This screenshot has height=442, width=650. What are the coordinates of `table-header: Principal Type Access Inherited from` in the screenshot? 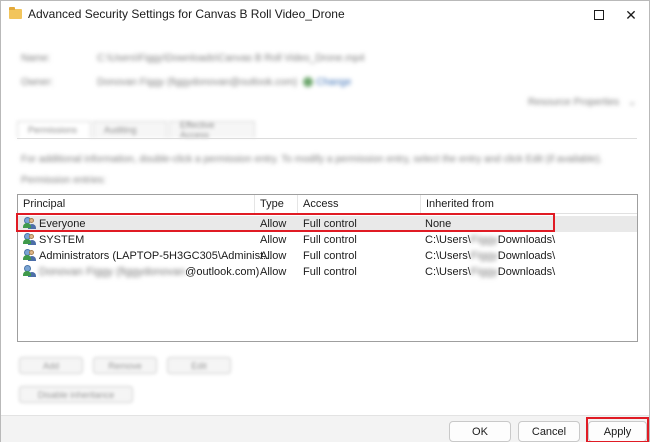 It's located at (327, 204).